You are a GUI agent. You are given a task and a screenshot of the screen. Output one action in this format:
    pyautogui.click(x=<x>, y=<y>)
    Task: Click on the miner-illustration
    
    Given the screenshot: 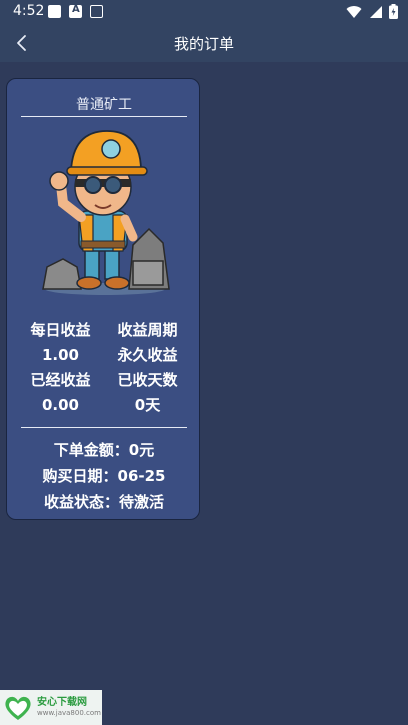 What is the action you would take?
    pyautogui.click(x=106, y=212)
    